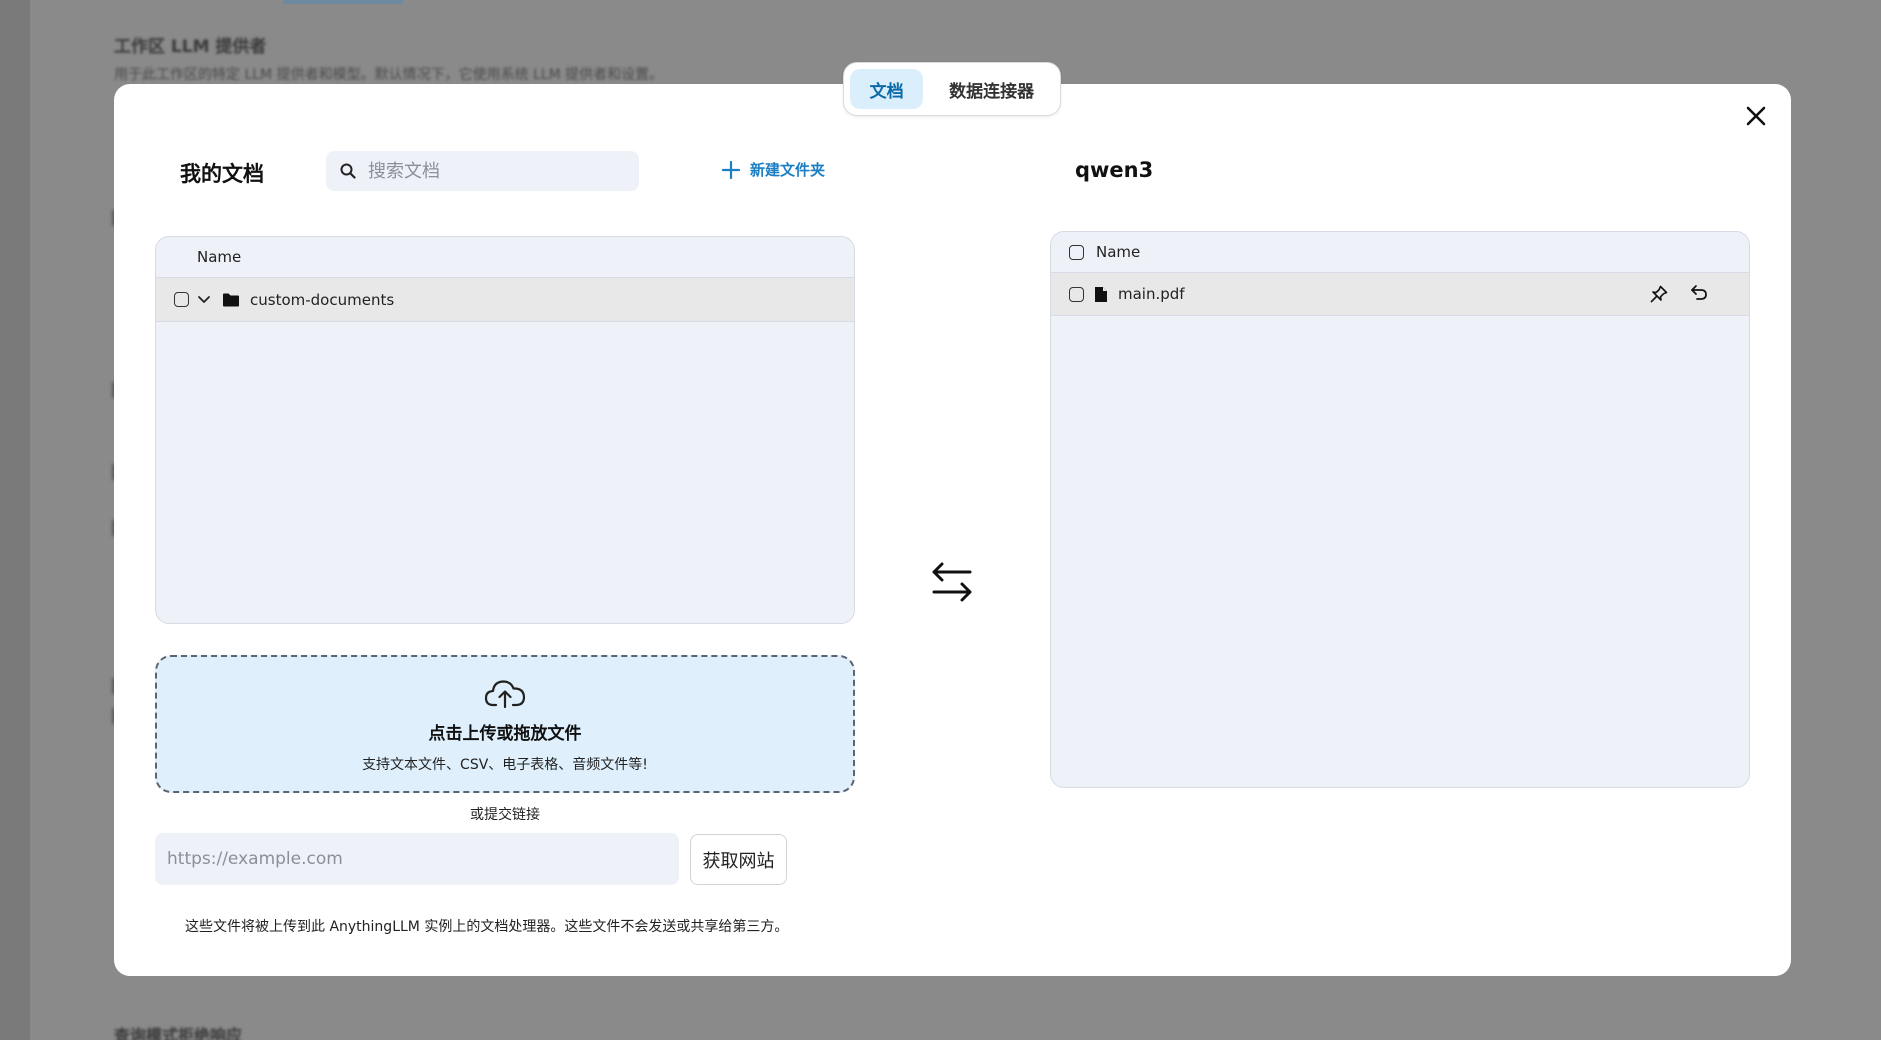 This screenshot has height=1040, width=1881. Describe the element at coordinates (1114, 170) in the screenshot. I see `workspace-title: qwen3` at that location.